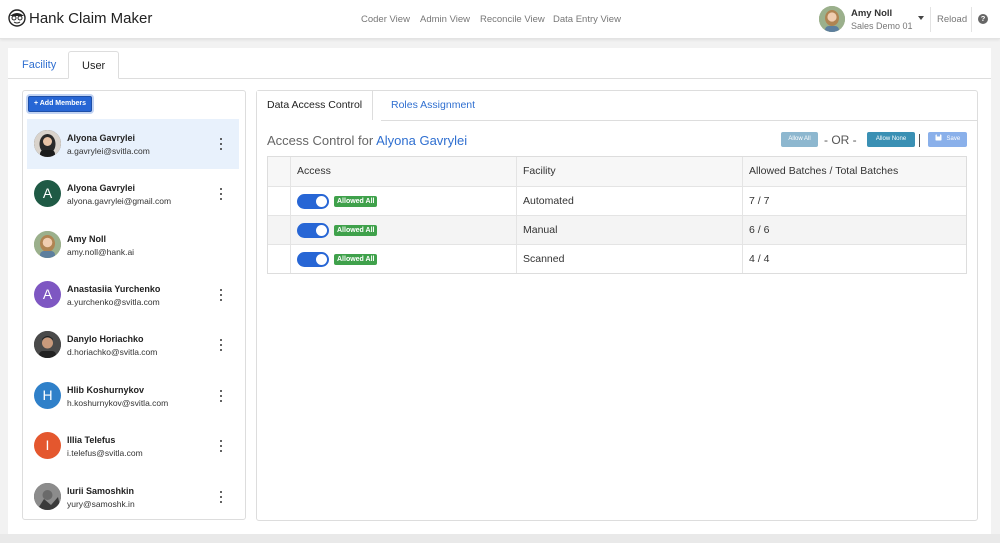  What do you see at coordinates (629, 230) in the screenshot?
I see `facility-cell: Manual` at bounding box center [629, 230].